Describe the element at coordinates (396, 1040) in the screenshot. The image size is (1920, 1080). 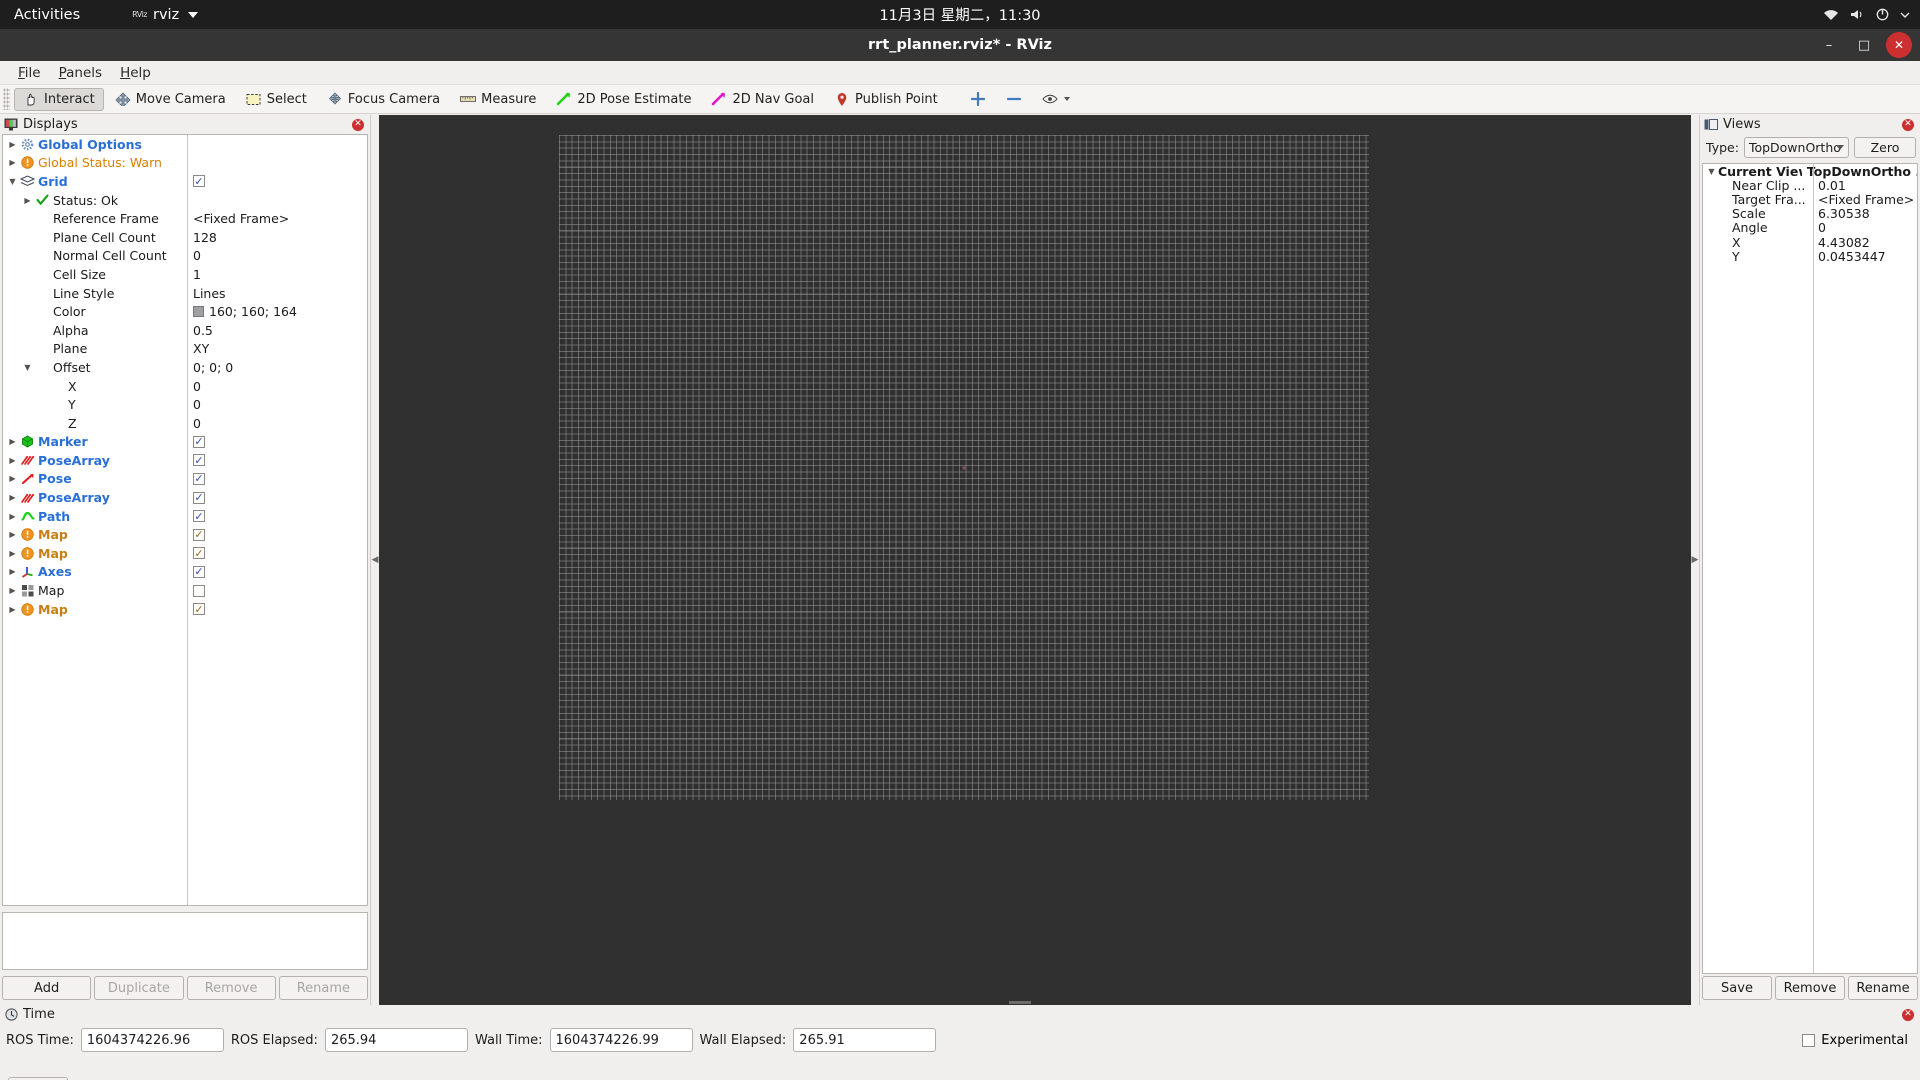
I see `ros-elapsed-field: 265.94` at that location.